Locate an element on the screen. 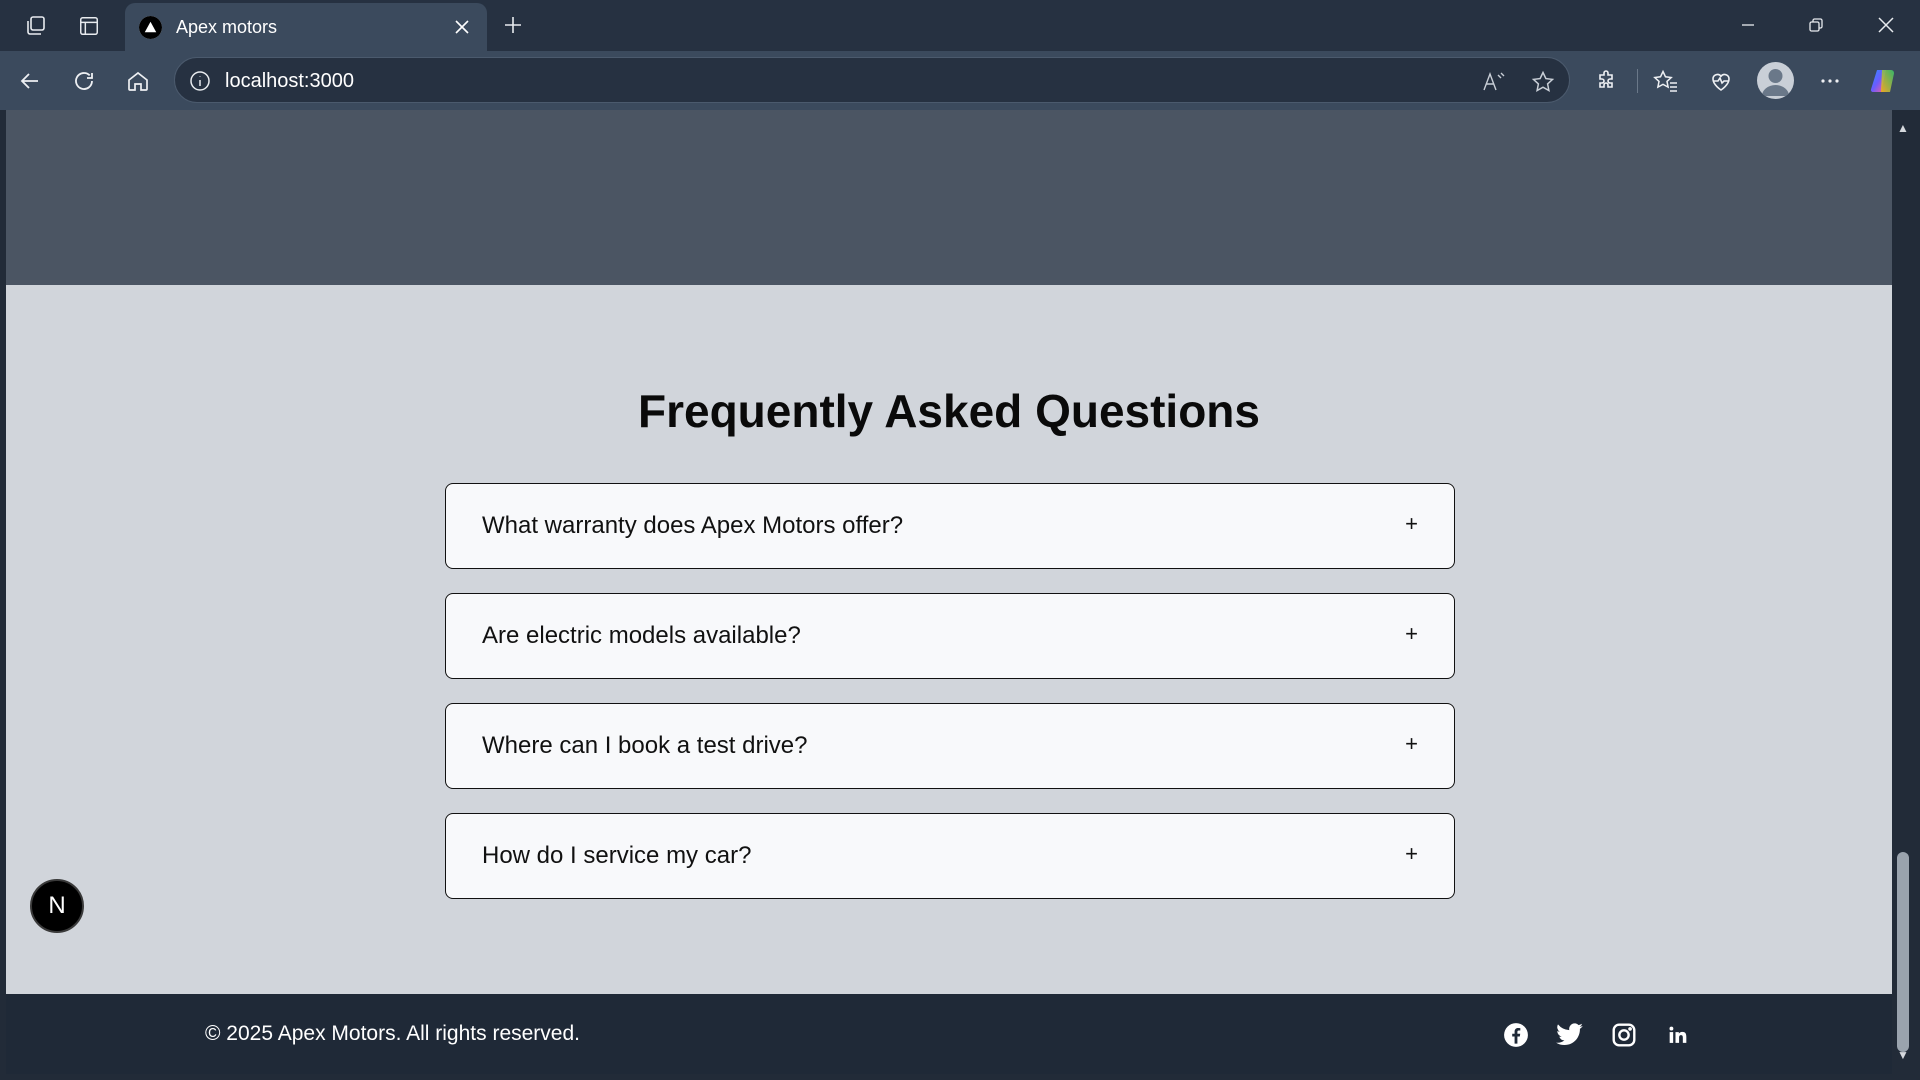 The image size is (1920, 1080). workspaces-icon is located at coordinates (36, 26).